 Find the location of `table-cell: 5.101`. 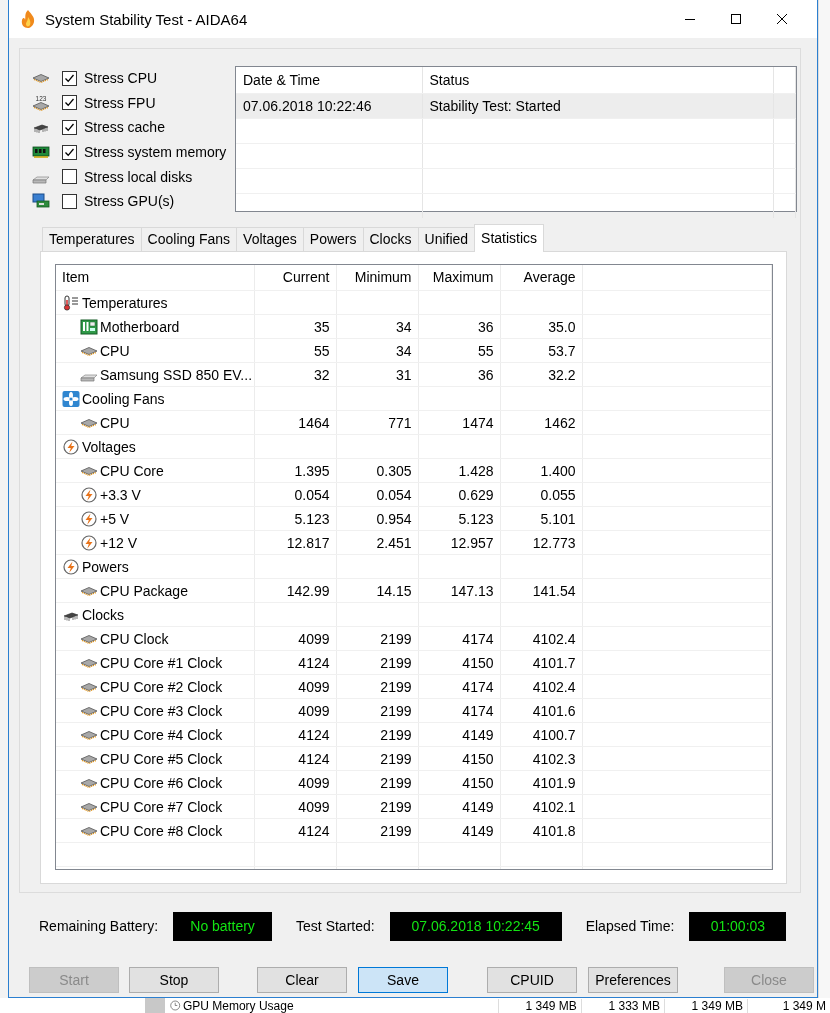

table-cell: 5.101 is located at coordinates (541, 518).